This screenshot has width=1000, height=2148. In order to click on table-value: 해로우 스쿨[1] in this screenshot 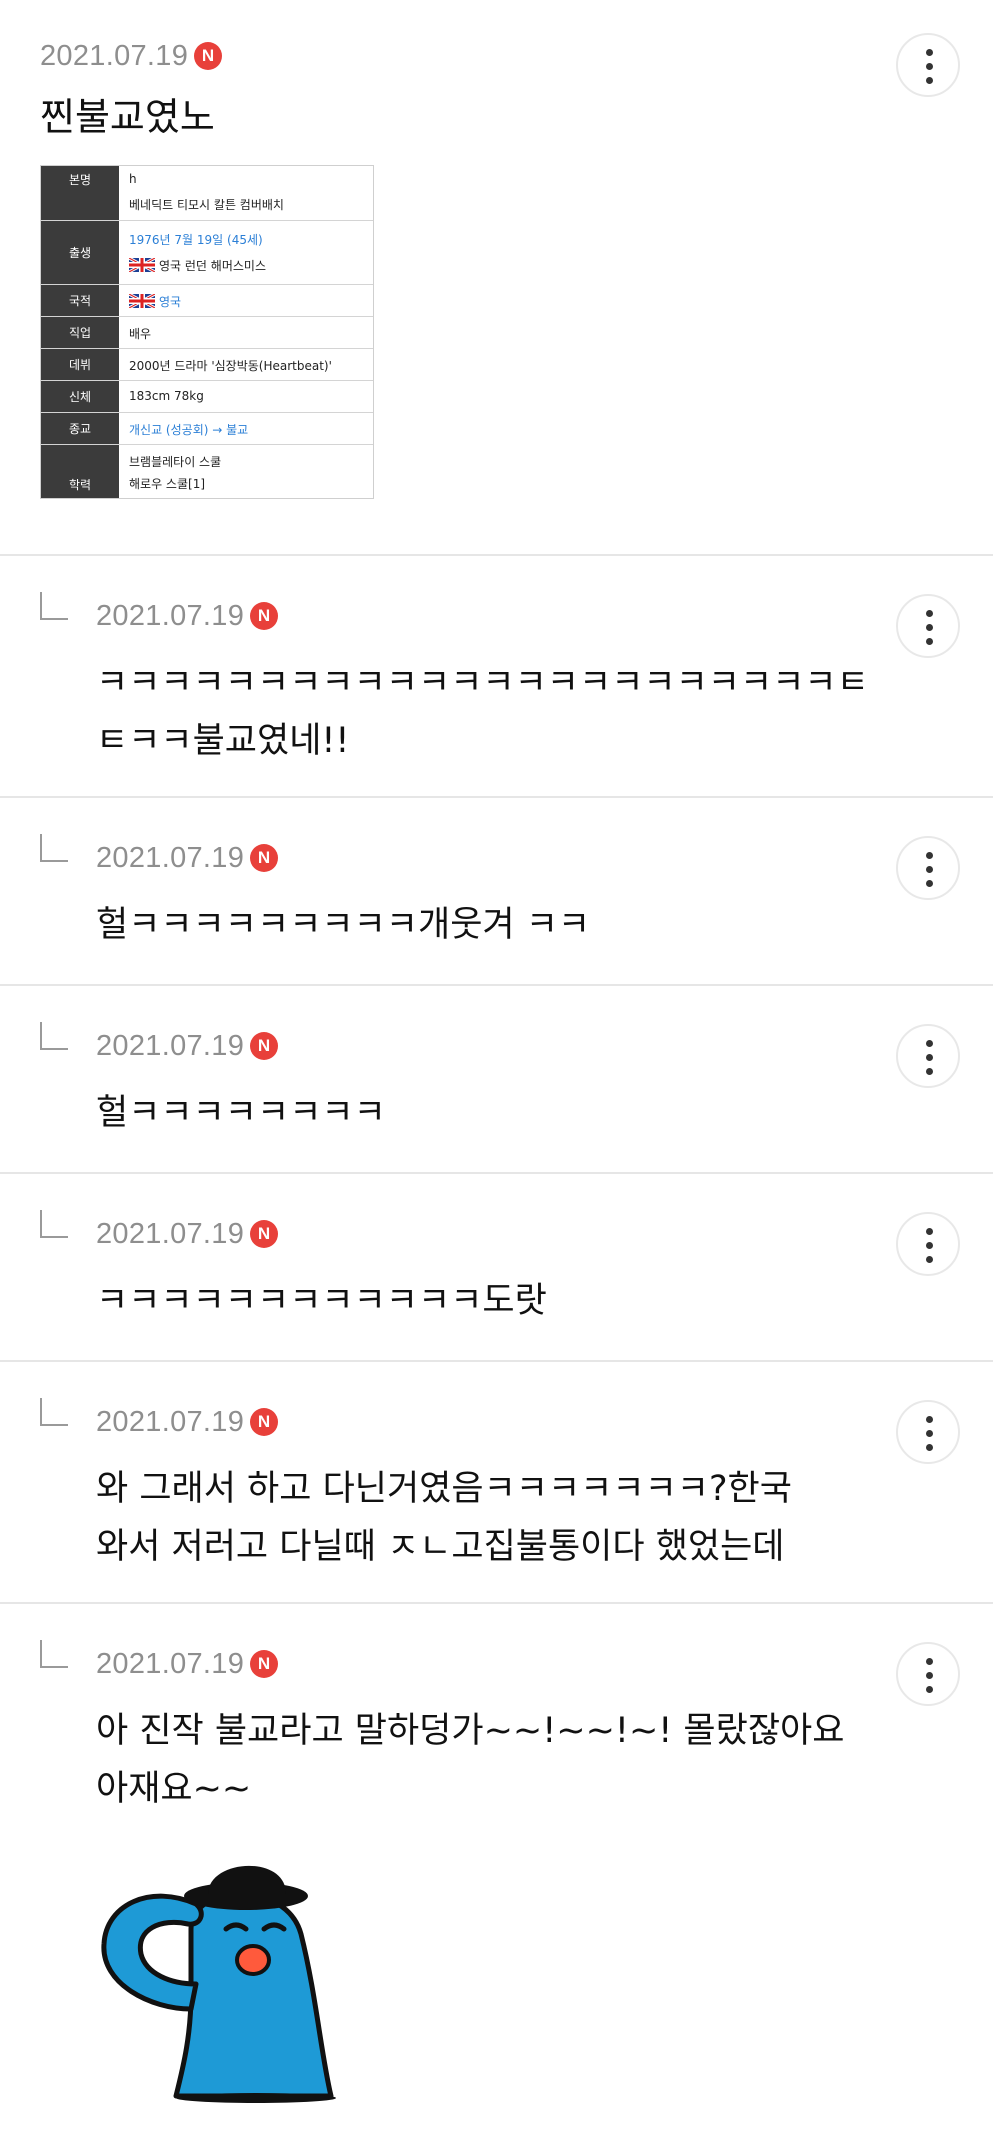, I will do `click(167, 484)`.